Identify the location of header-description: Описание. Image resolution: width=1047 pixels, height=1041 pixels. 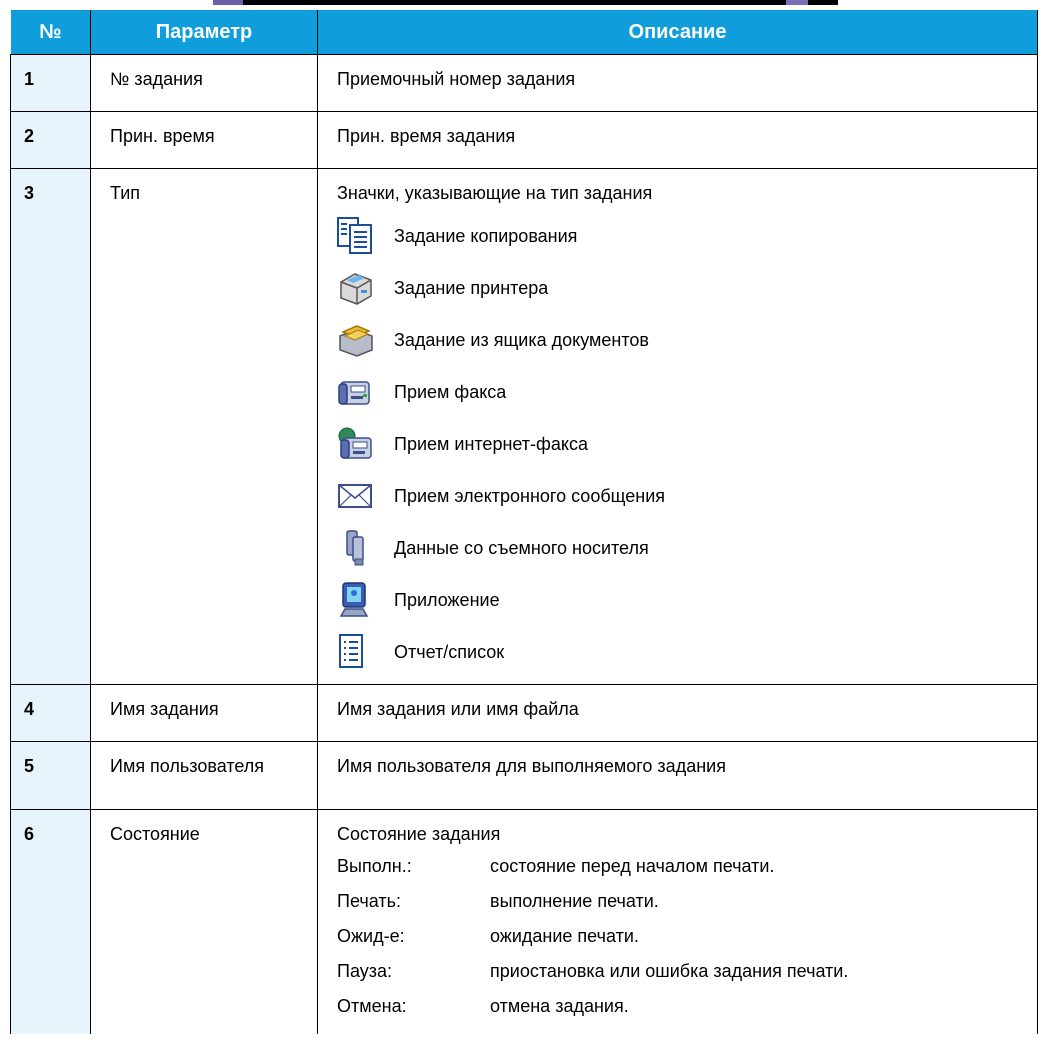
(677, 32).